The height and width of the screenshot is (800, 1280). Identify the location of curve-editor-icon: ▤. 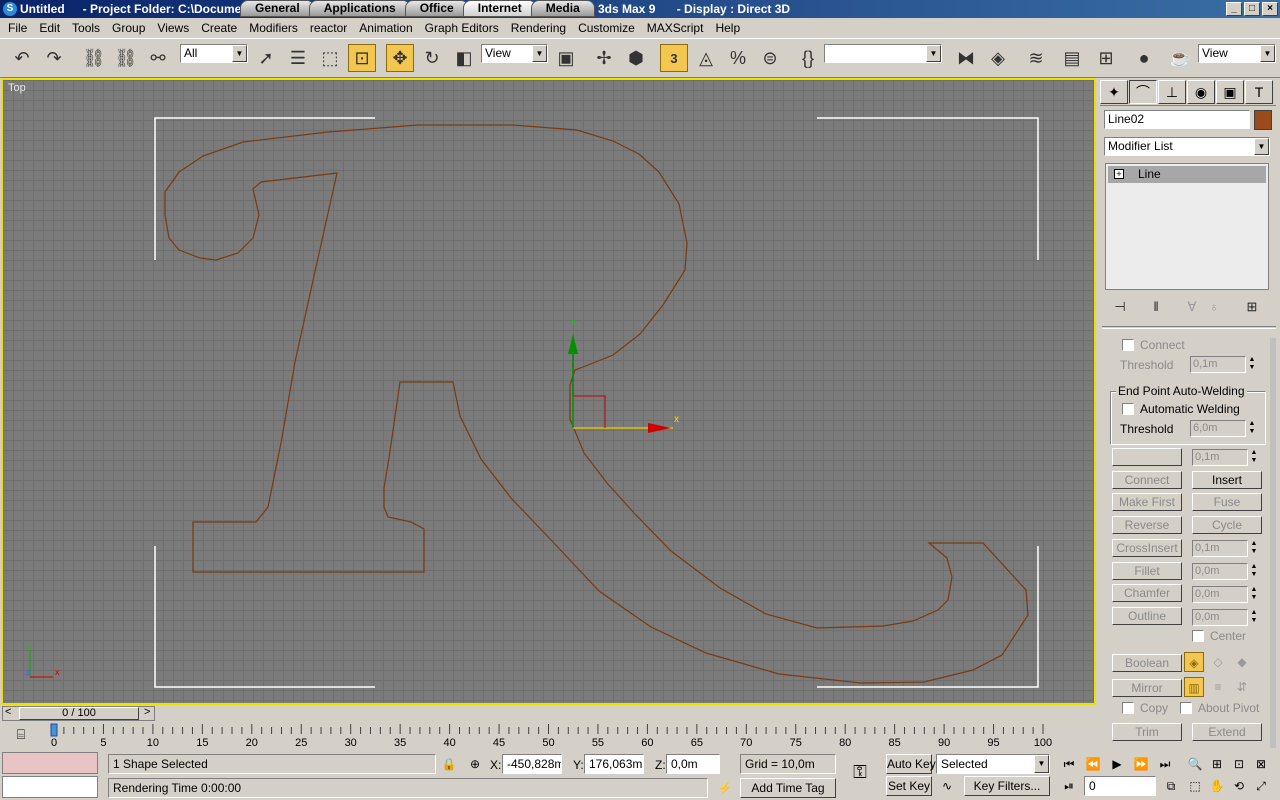
(1072, 58).